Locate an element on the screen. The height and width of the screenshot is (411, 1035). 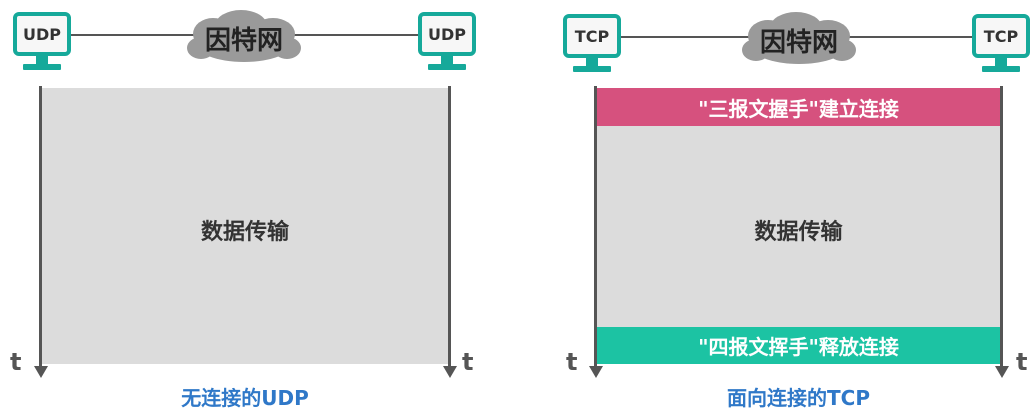
tcp-left-host-label: TCP is located at coordinates (592, 36).